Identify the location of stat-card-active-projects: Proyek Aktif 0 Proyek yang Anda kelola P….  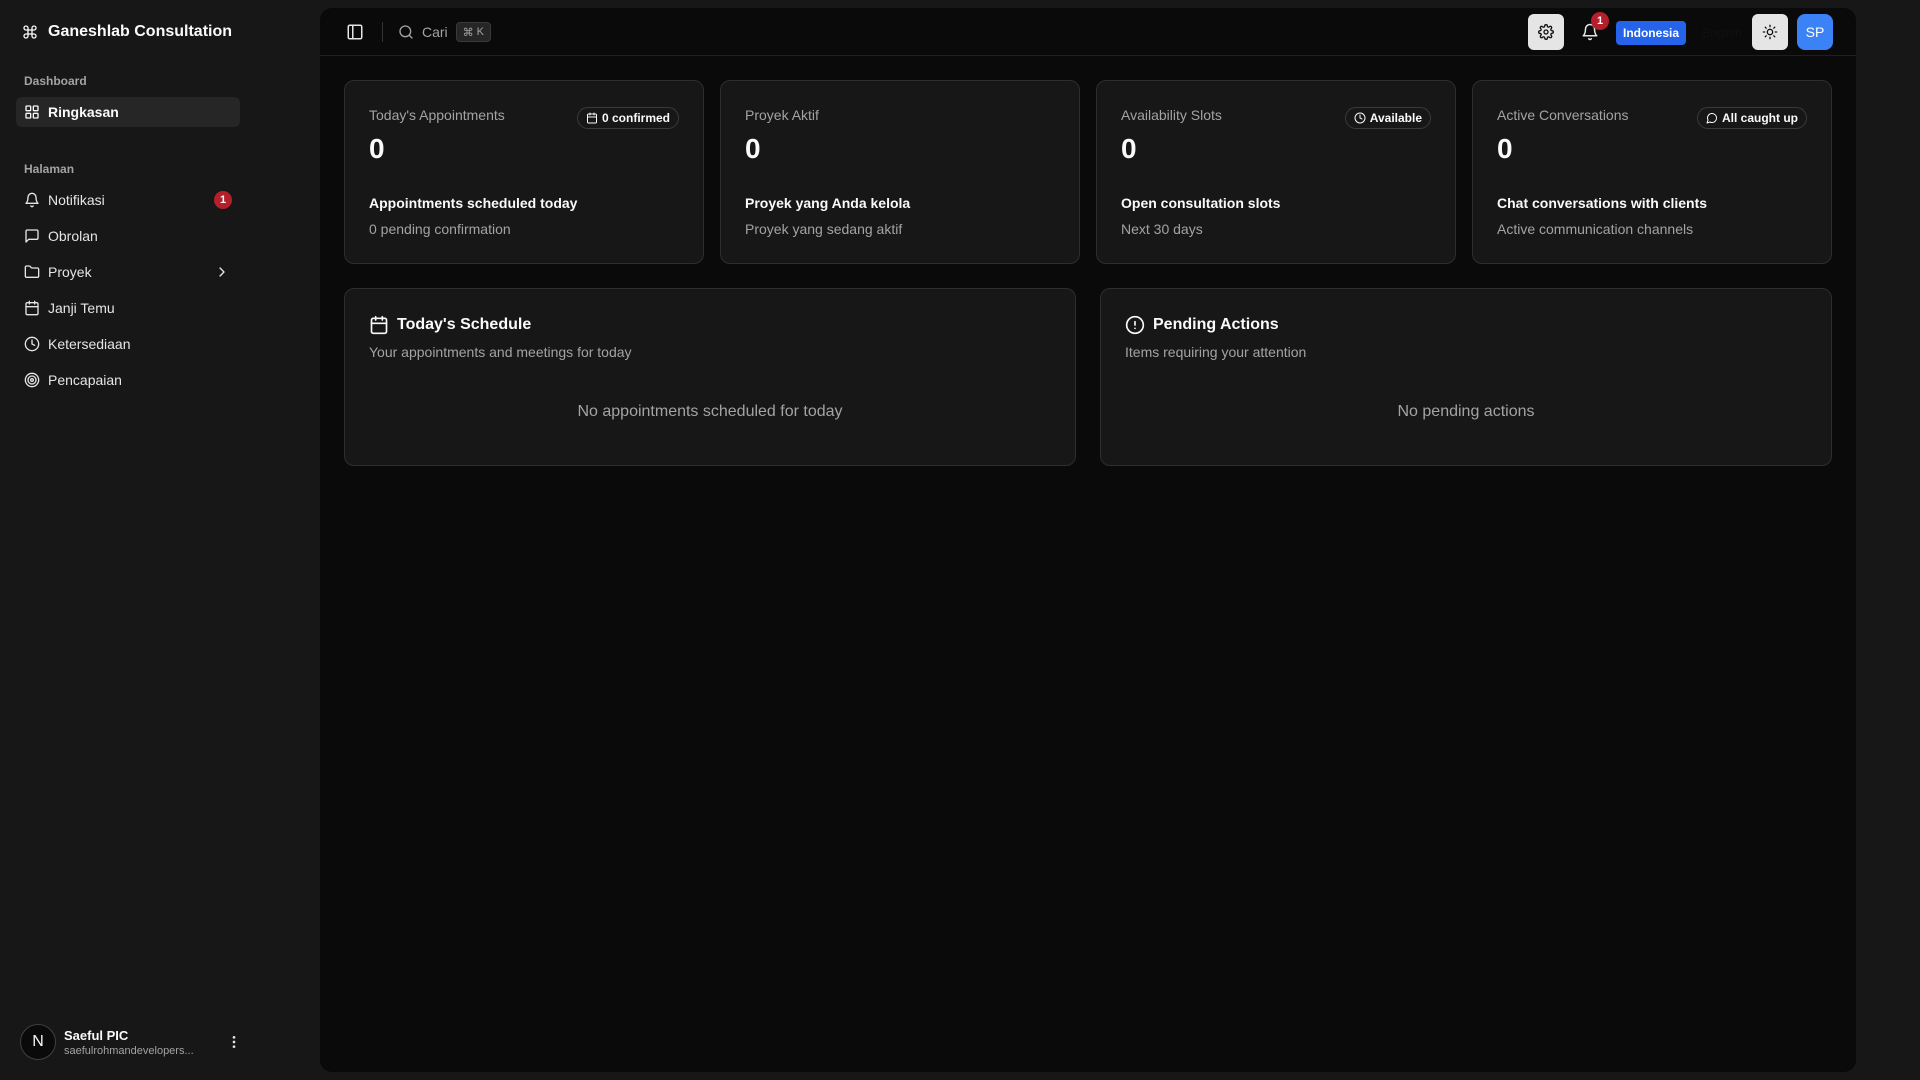
(900, 172).